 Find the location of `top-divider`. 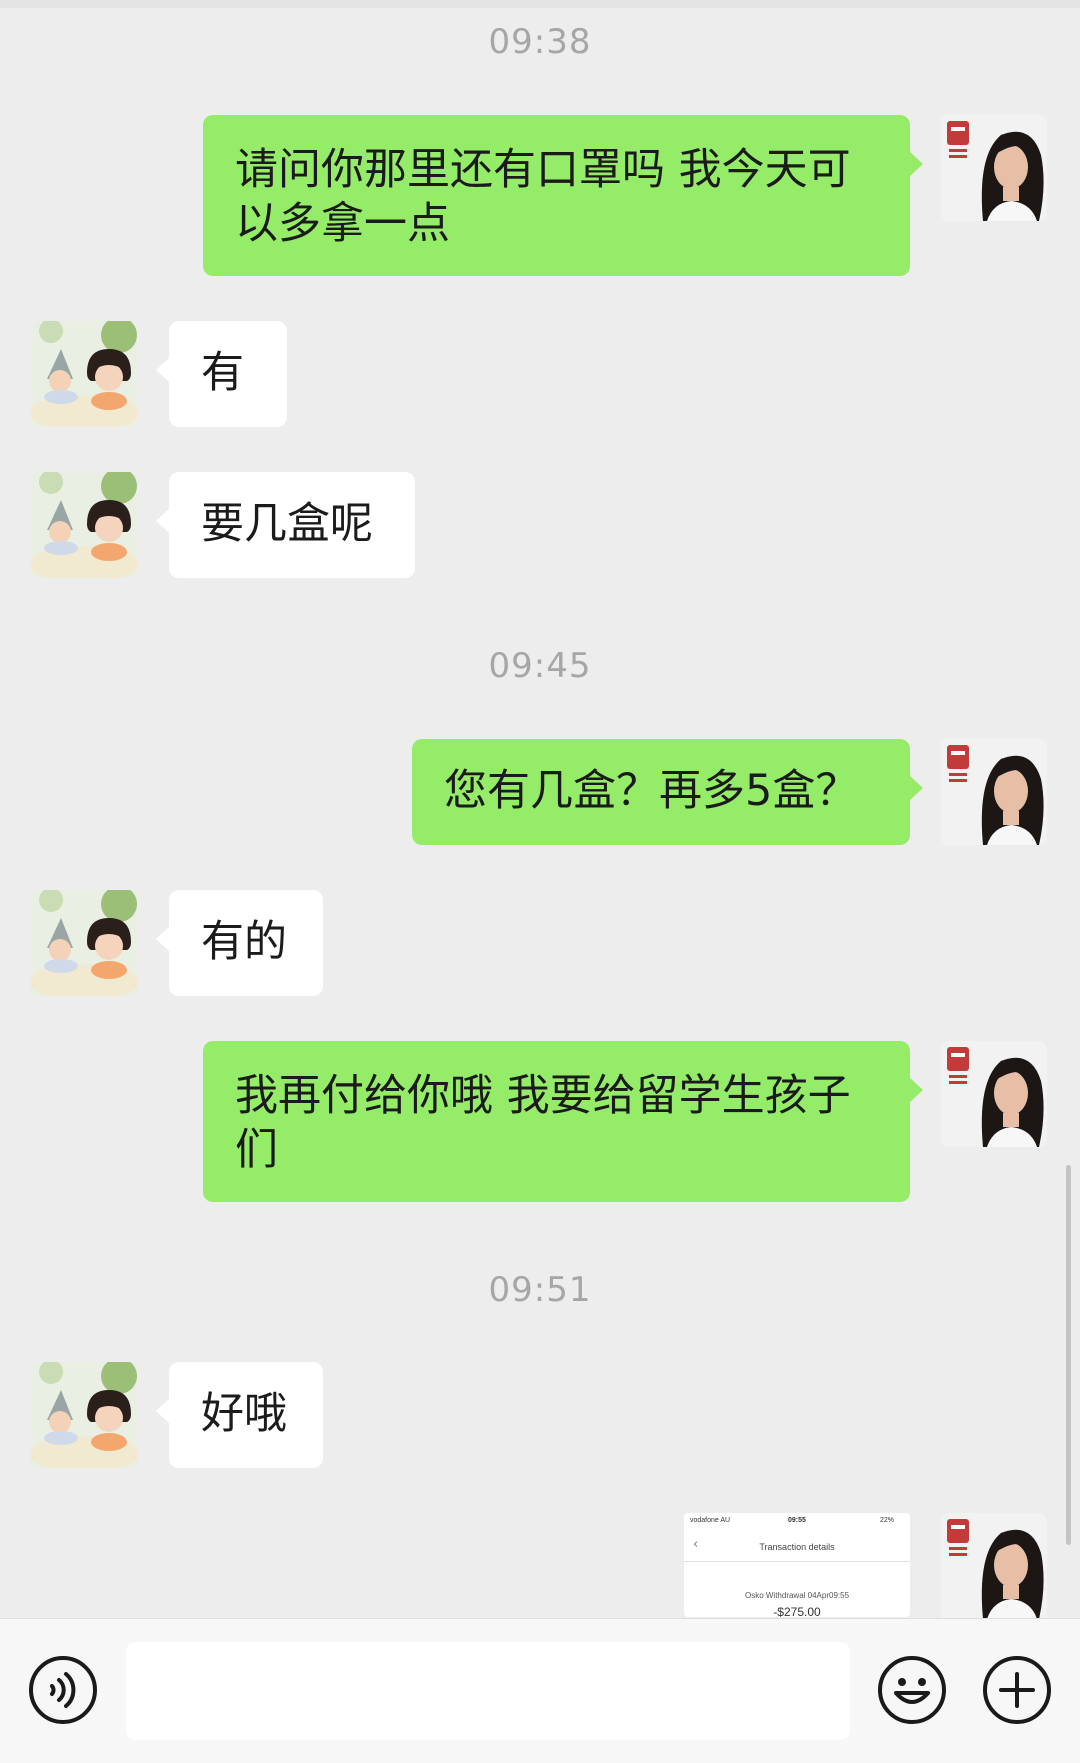

top-divider is located at coordinates (540, 4).